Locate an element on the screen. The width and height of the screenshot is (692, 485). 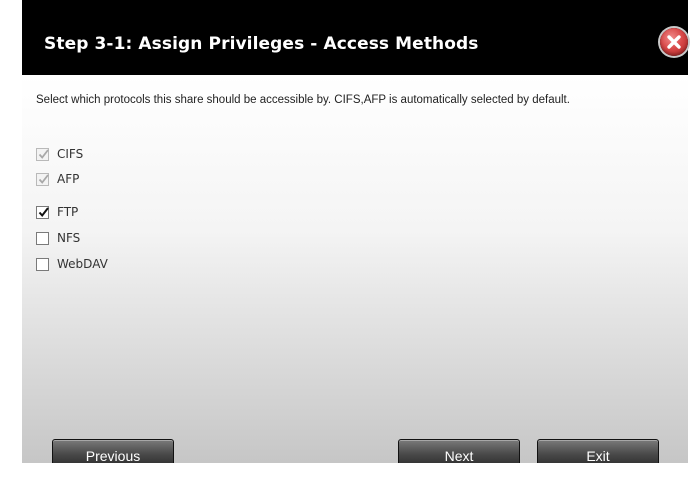
option-label-cifs: CIFS is located at coordinates (70, 154).